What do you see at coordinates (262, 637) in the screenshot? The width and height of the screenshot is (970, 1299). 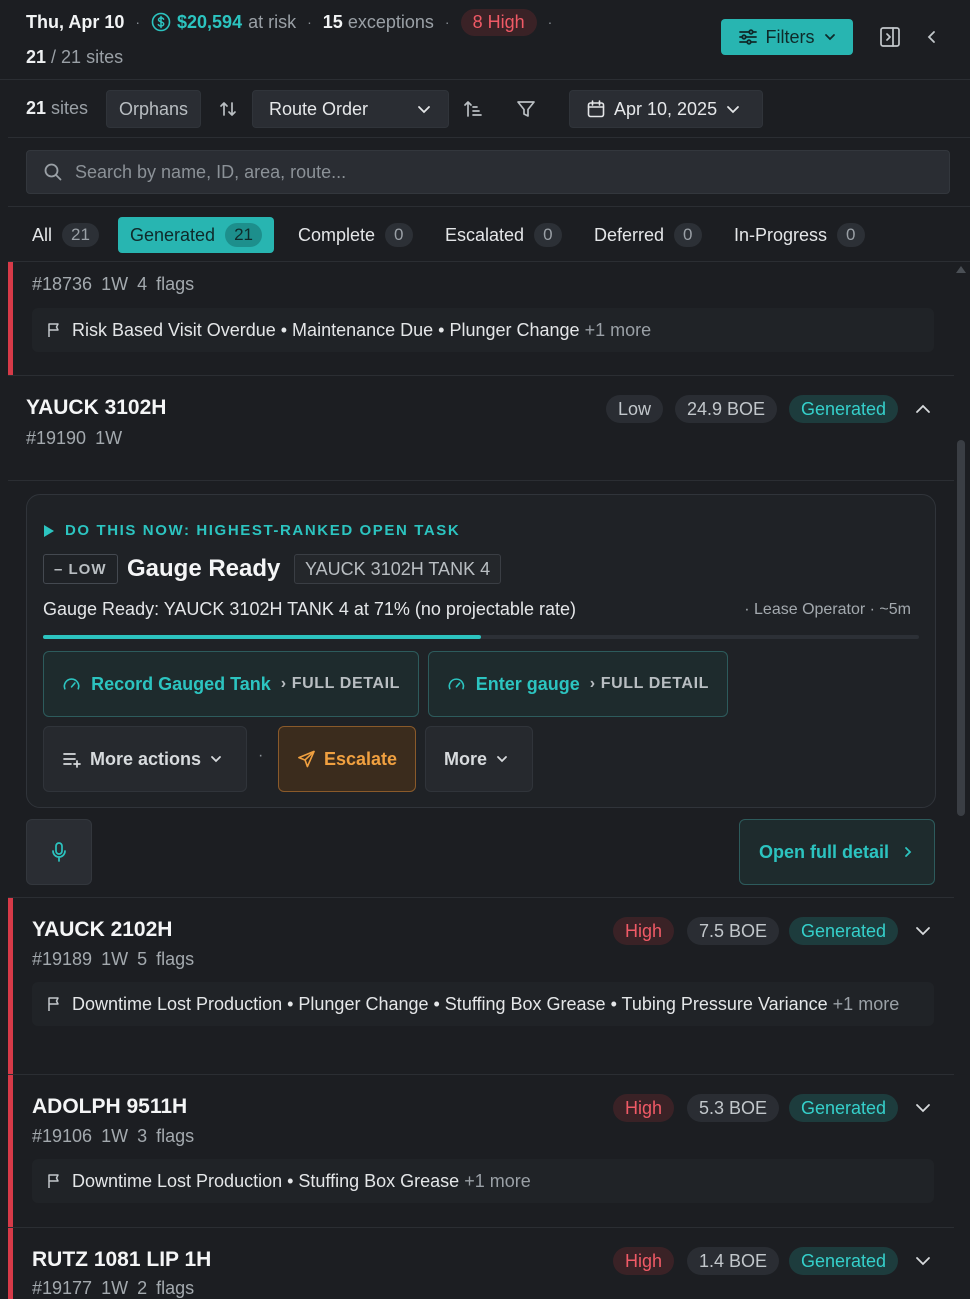 I see `task-progress-fill` at bounding box center [262, 637].